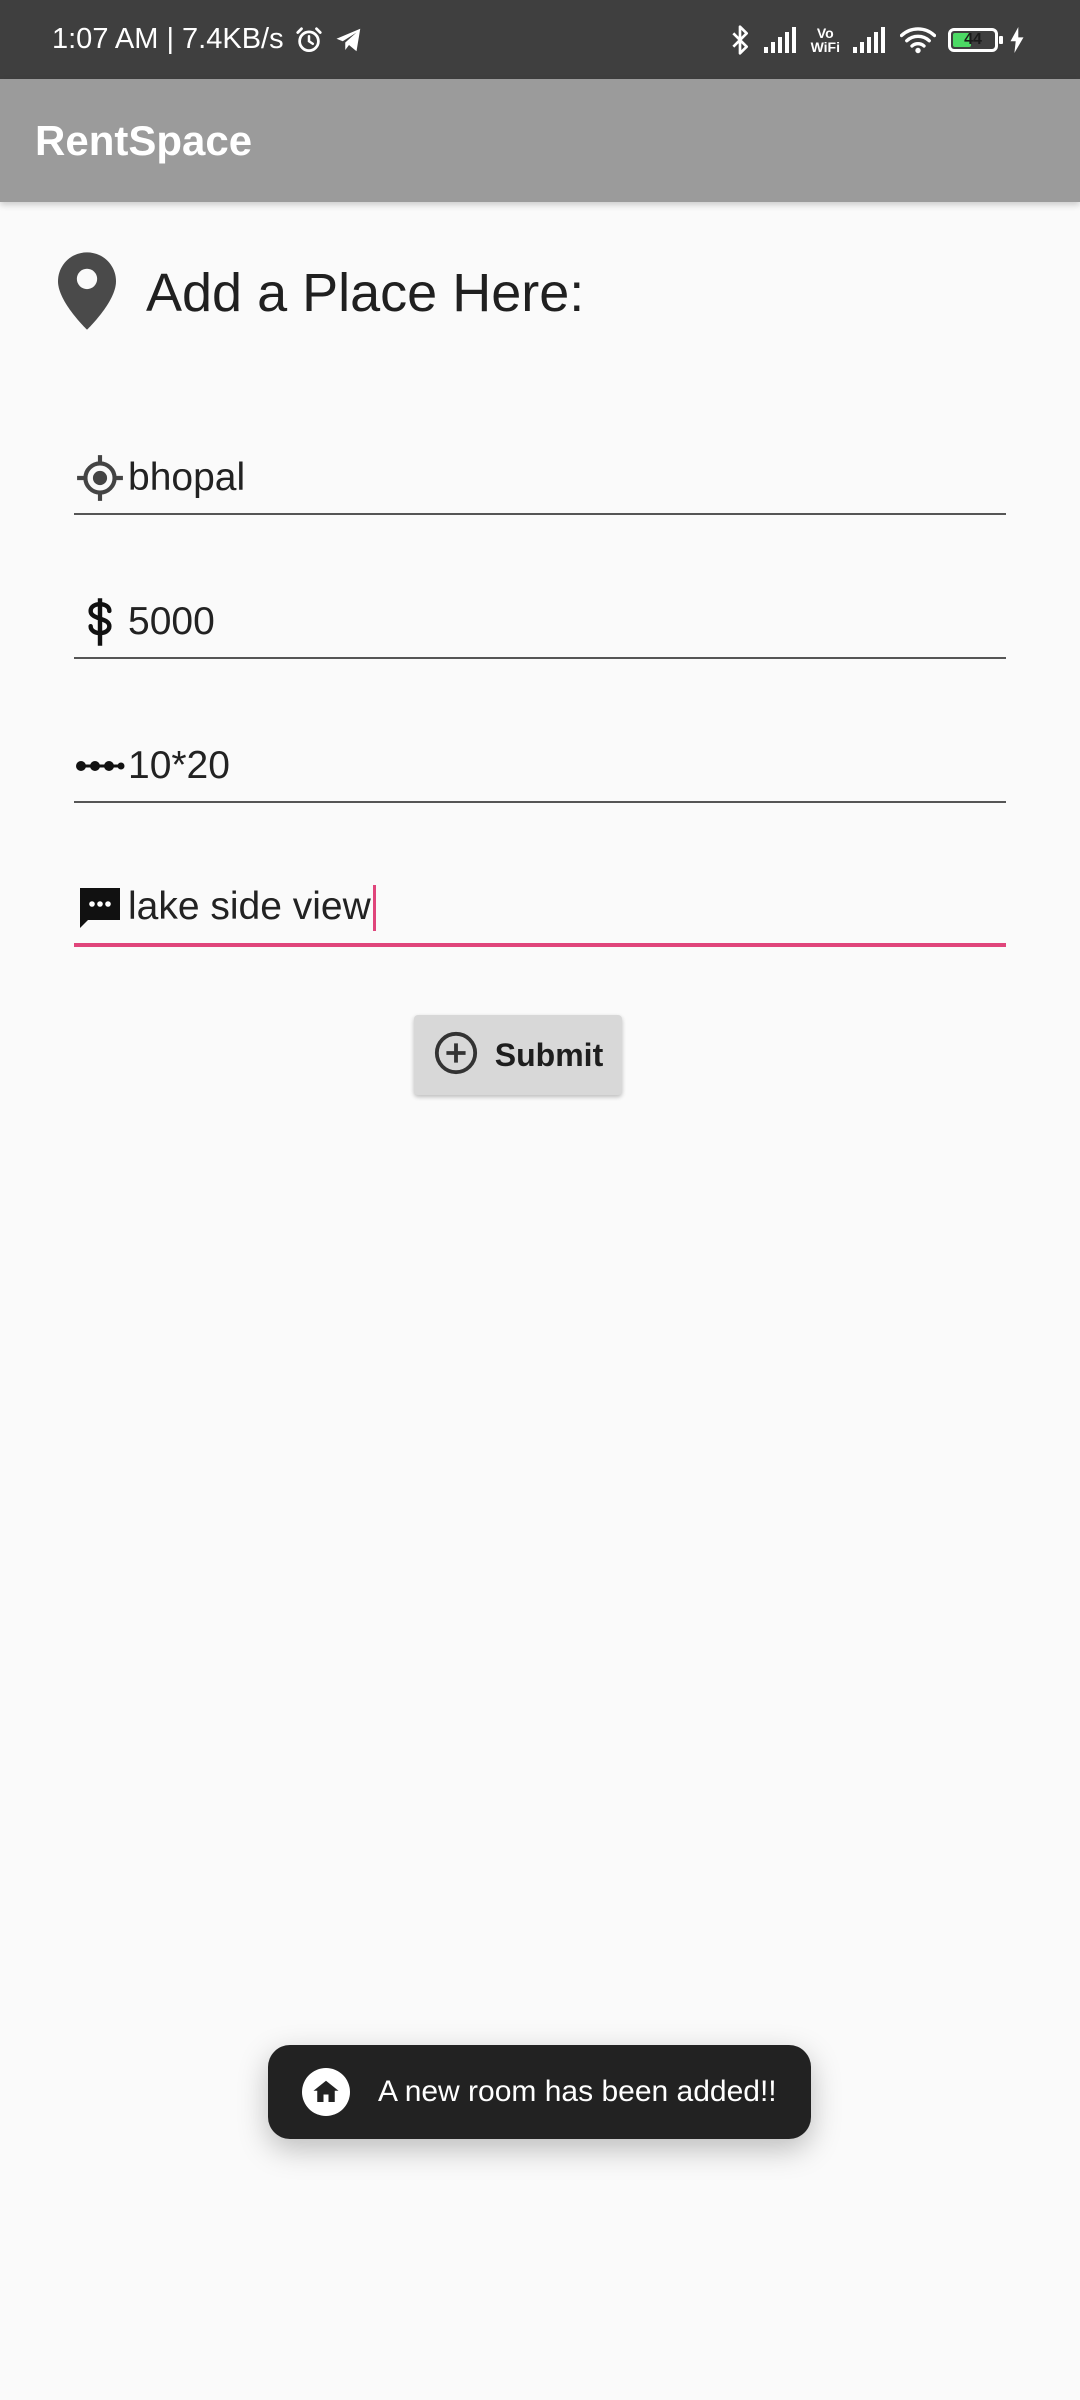 The width and height of the screenshot is (1080, 2400). I want to click on message-icon, so click(100, 908).